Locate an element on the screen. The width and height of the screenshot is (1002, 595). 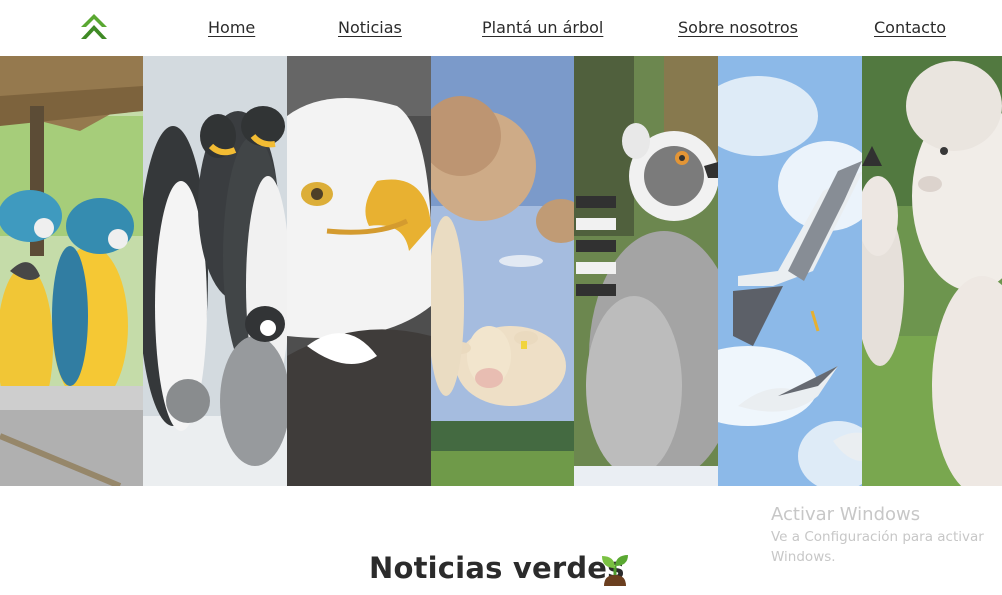
hero-panel-penguins is located at coordinates (215, 271).